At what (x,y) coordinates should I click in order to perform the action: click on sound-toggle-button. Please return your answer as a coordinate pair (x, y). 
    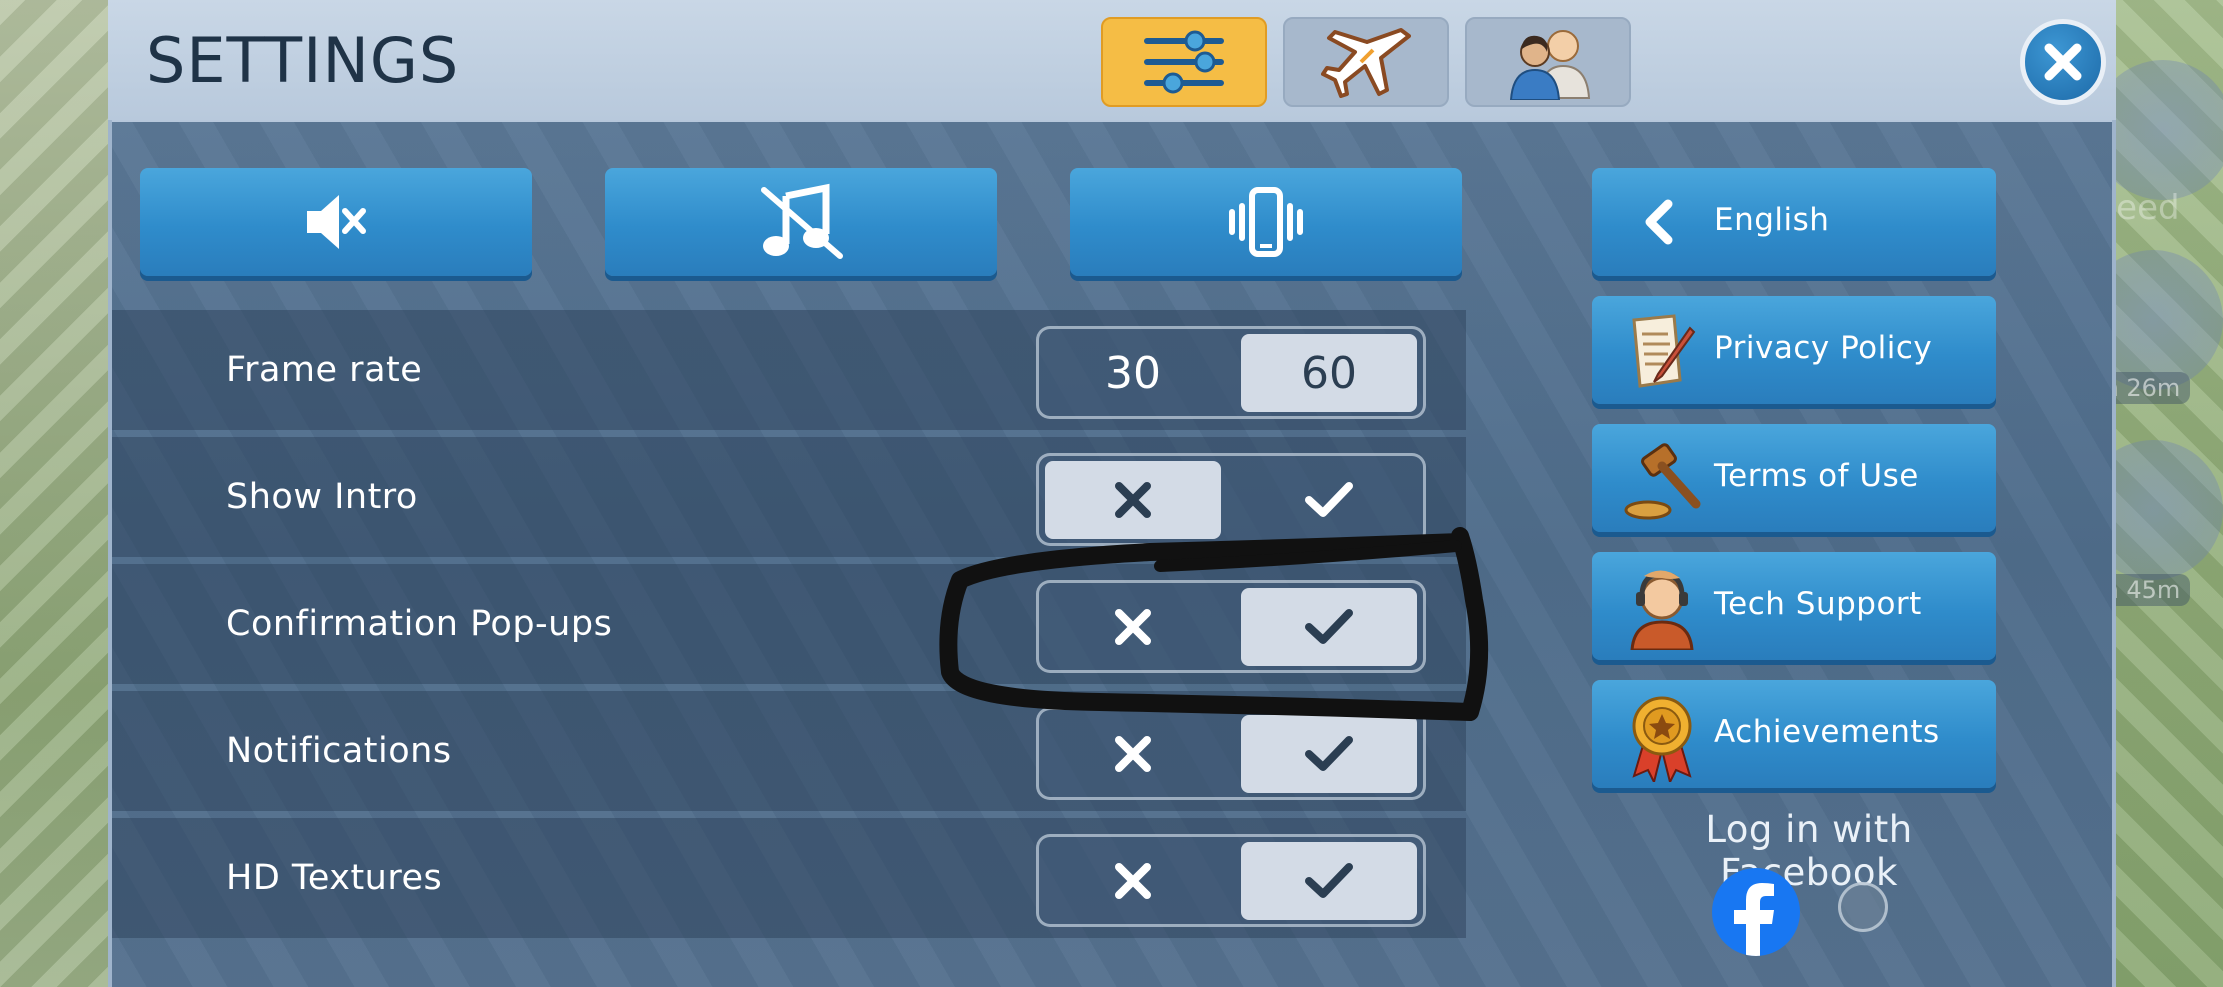
    Looking at the image, I should click on (336, 222).